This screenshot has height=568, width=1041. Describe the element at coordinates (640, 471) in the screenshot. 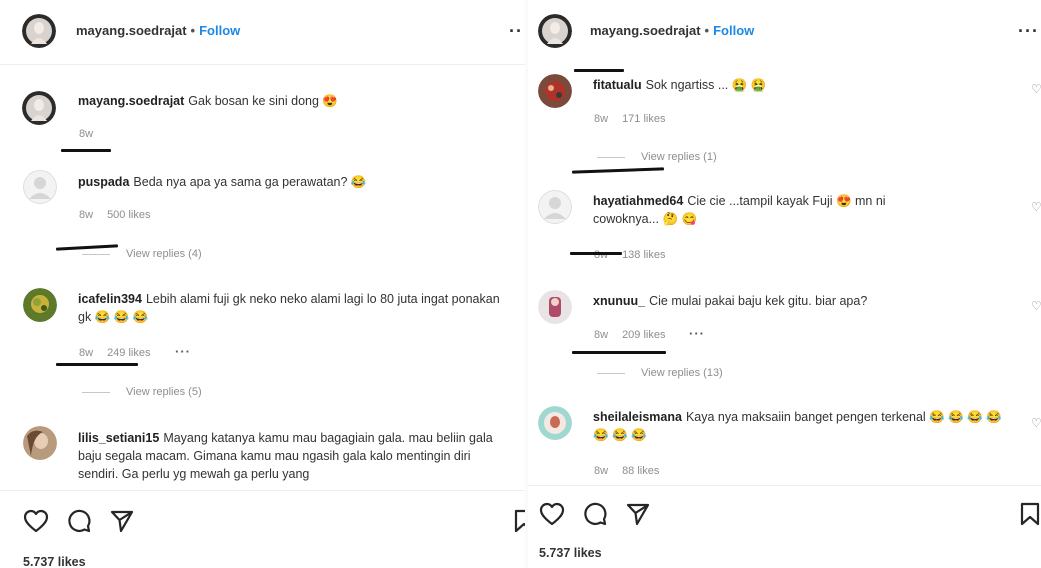

I see `comment-likes: 88 likes` at that location.